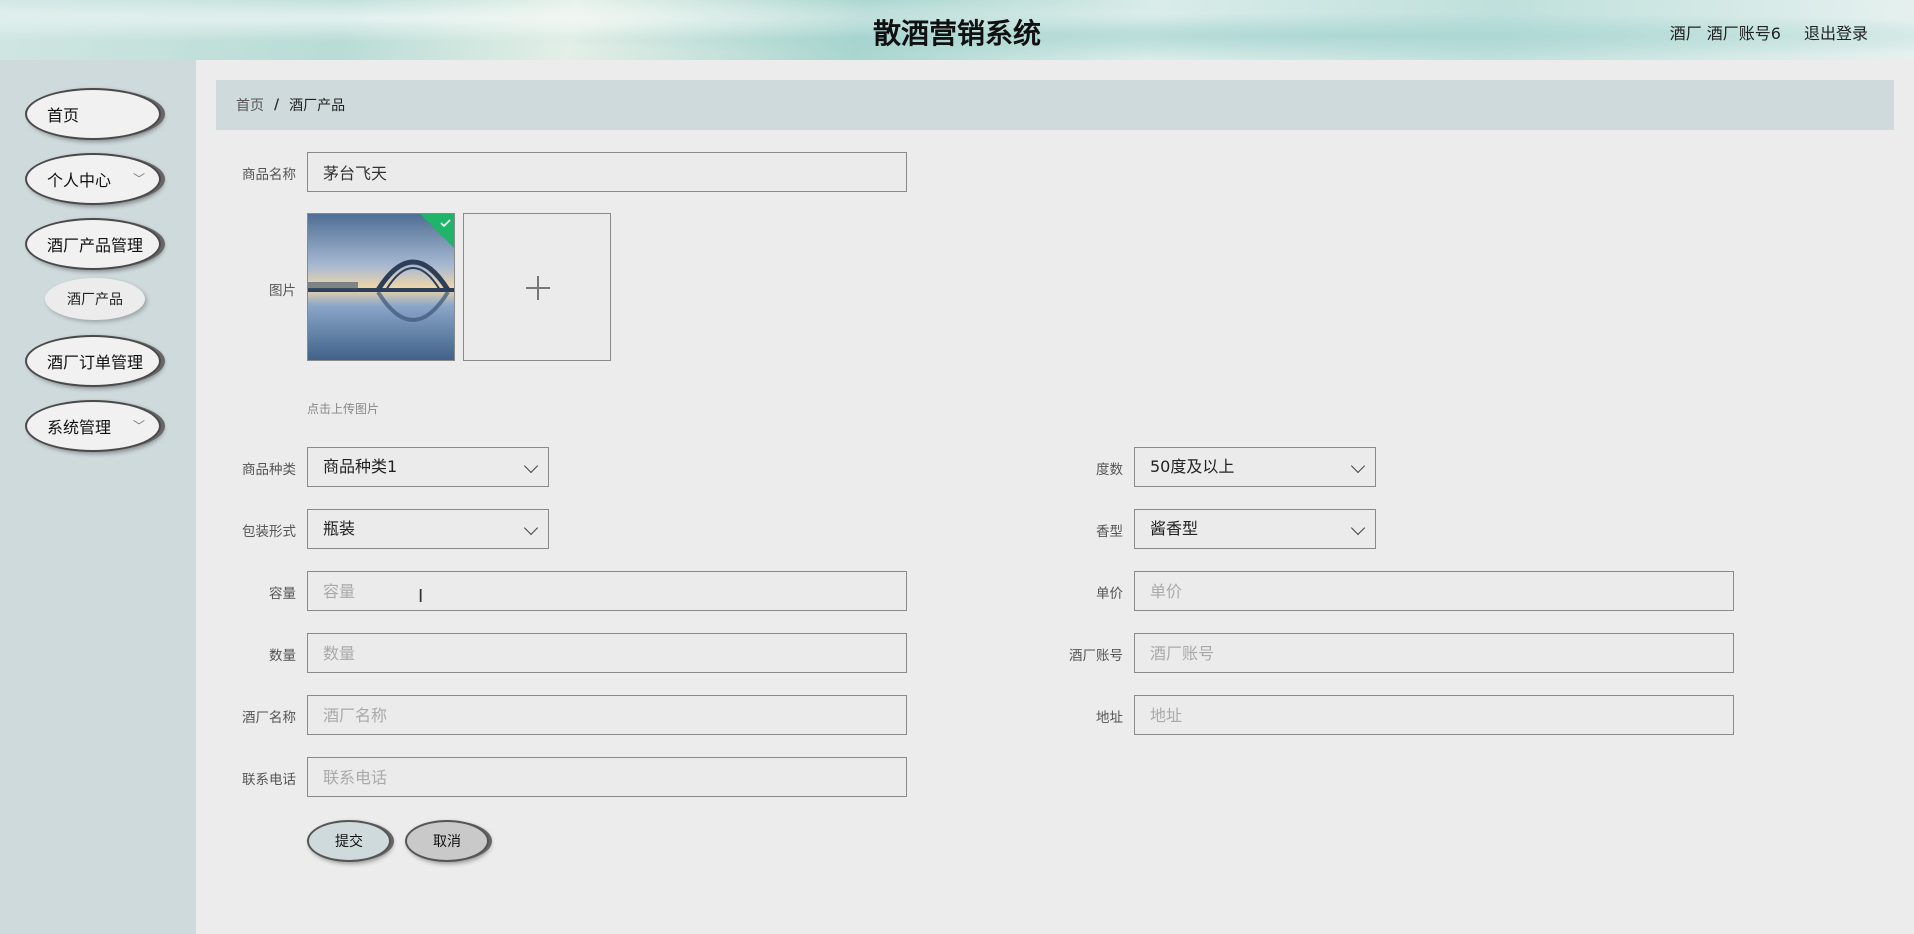 The image size is (1914, 934). I want to click on degree-select: 50度及以上, so click(1255, 467).